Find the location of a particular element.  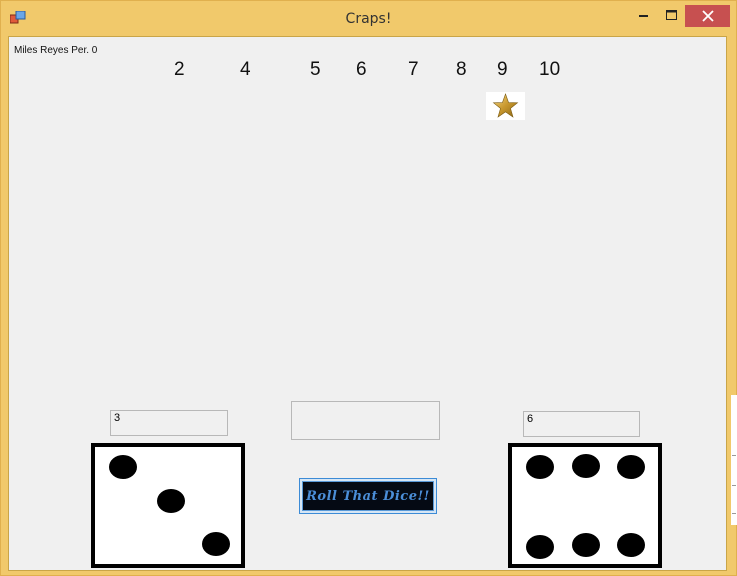

star-icon is located at coordinates (505, 105).